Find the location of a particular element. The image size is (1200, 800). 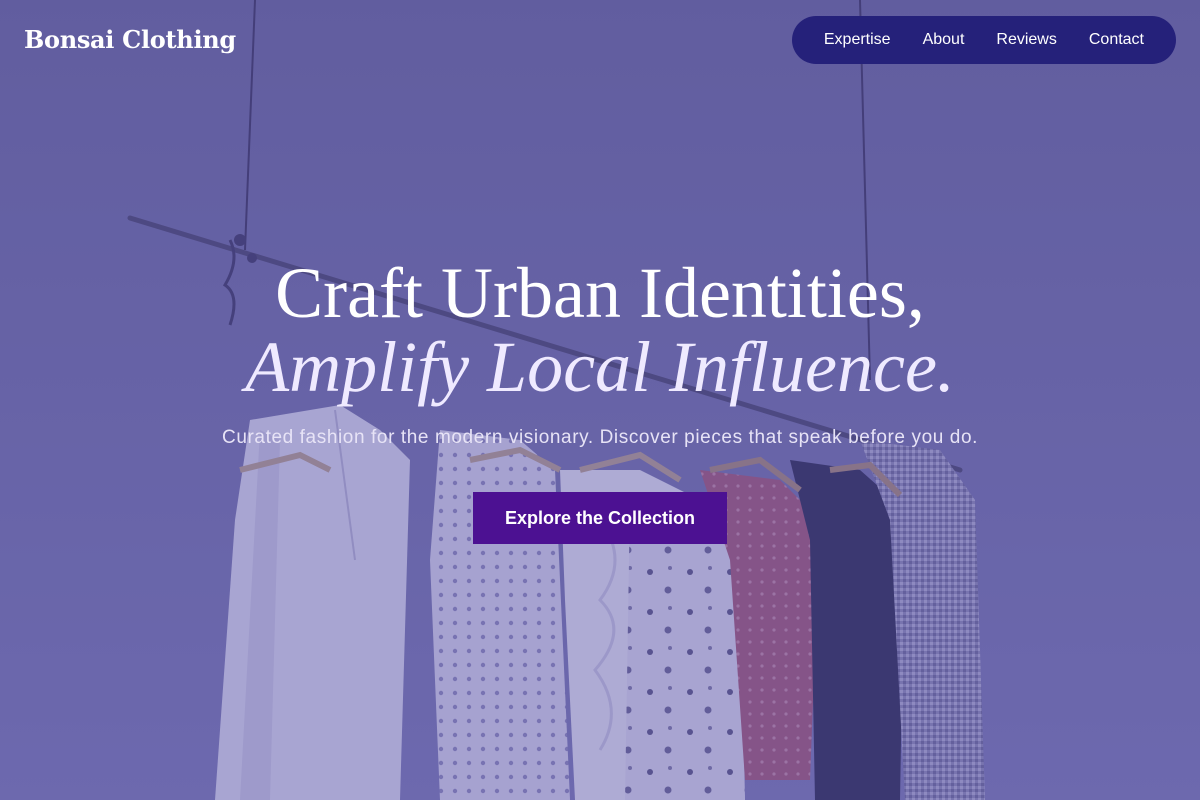

nav-item-expertise: Expertise is located at coordinates (857, 40).